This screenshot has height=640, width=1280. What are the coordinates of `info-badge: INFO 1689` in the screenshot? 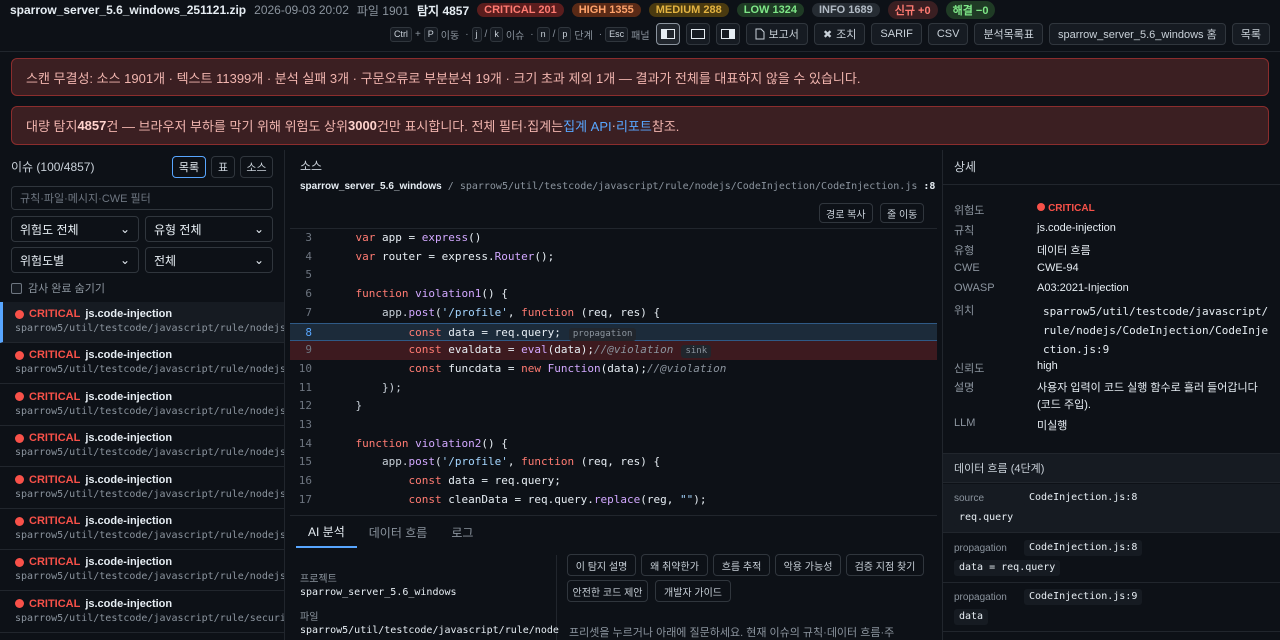 It's located at (845, 10).